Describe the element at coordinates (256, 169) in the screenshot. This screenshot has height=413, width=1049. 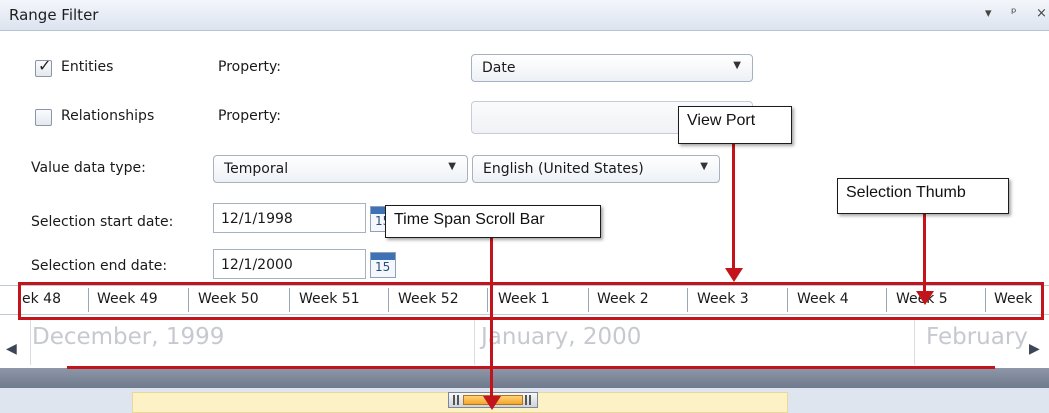
I see `value-type-value: Temporal` at that location.